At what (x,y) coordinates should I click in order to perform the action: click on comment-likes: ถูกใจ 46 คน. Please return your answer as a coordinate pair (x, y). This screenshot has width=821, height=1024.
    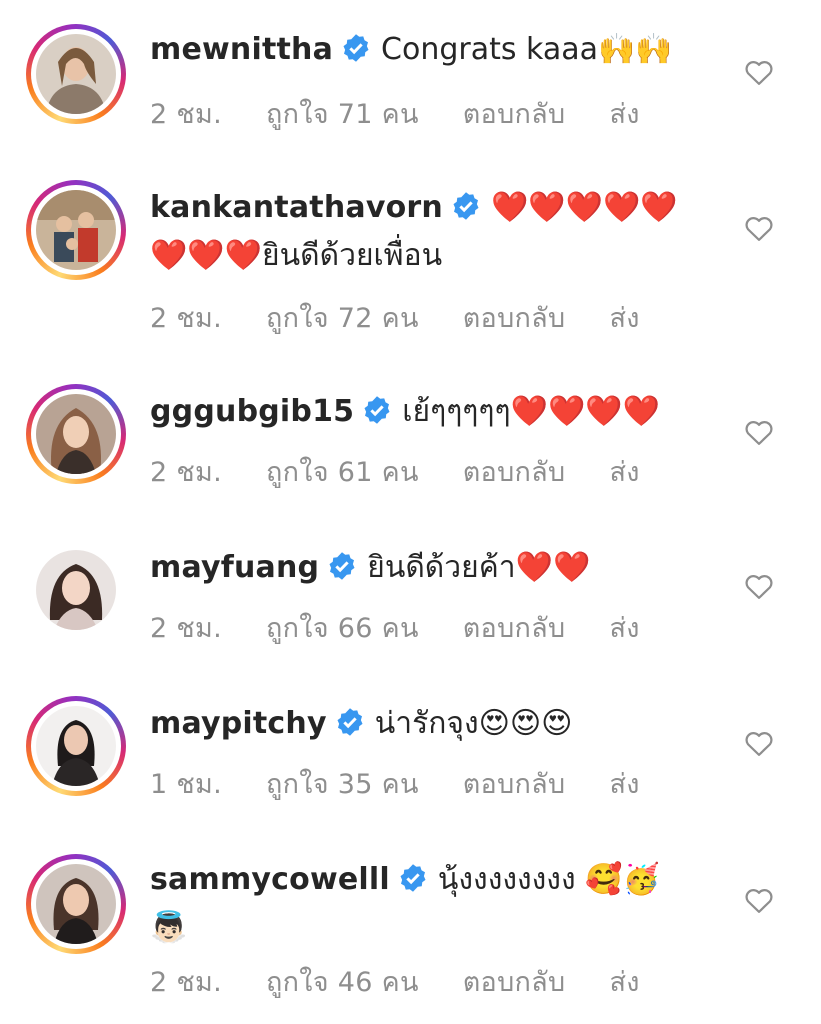
    Looking at the image, I should click on (342, 982).